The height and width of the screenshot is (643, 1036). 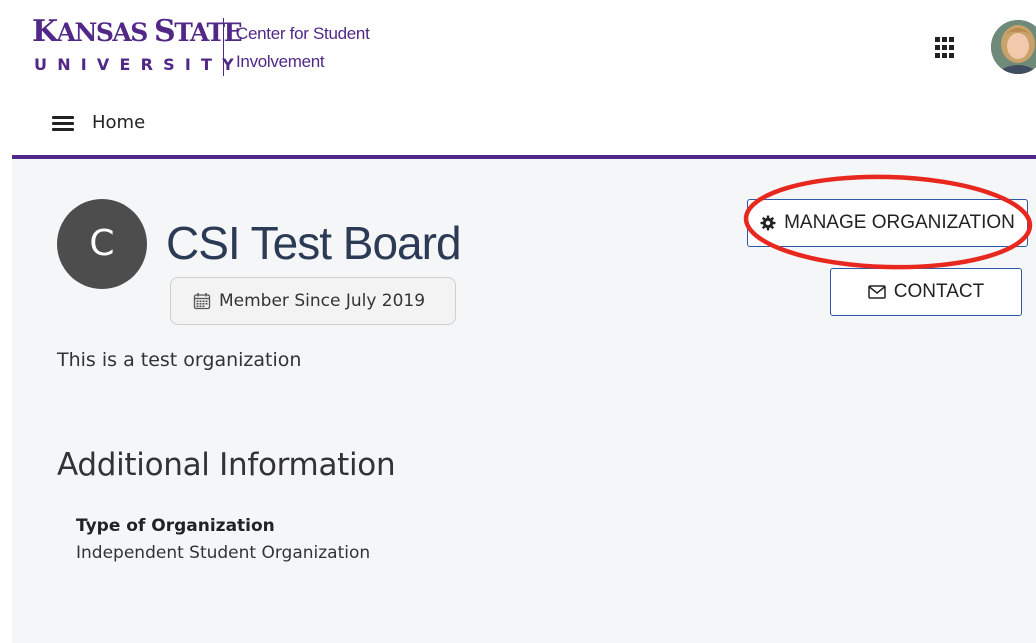 What do you see at coordinates (303, 47) in the screenshot?
I see `logo-department: Center for Student Involvement` at bounding box center [303, 47].